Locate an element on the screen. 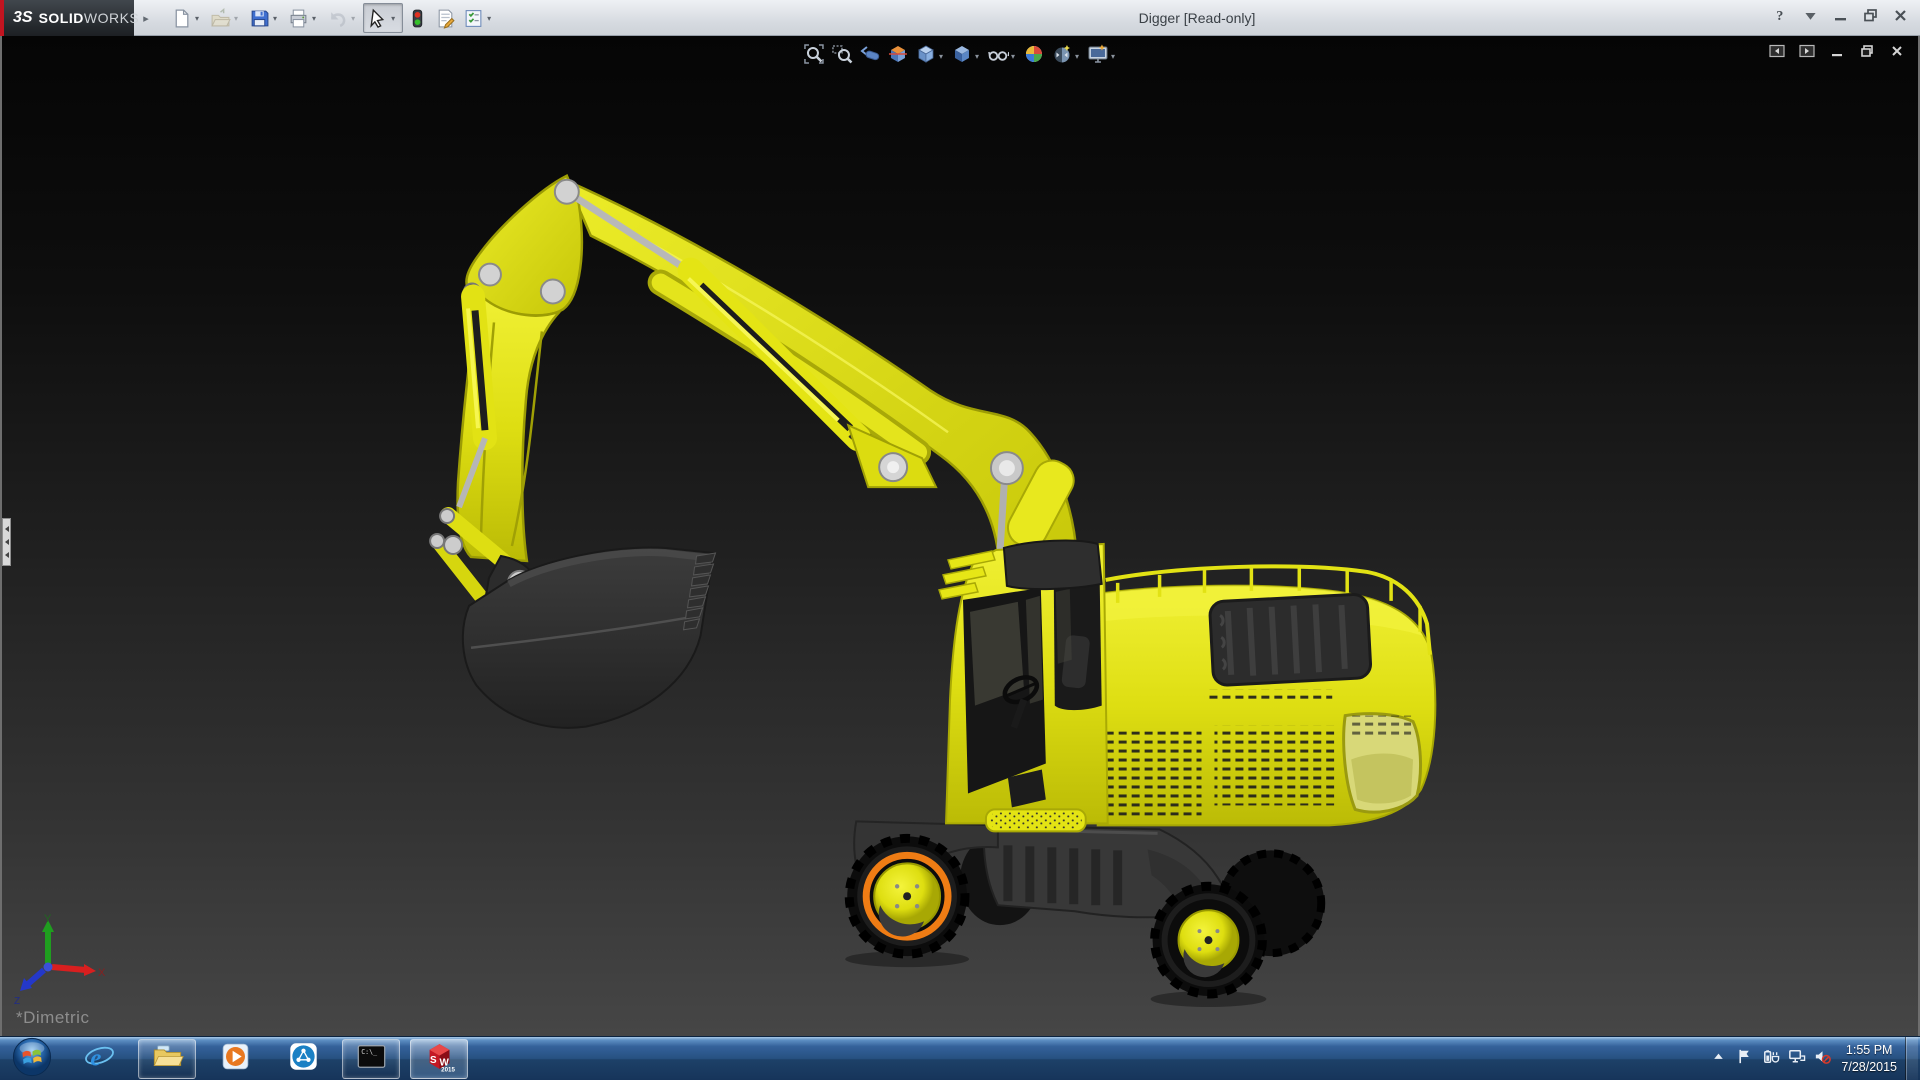  restore-button is located at coordinates (1870, 18).